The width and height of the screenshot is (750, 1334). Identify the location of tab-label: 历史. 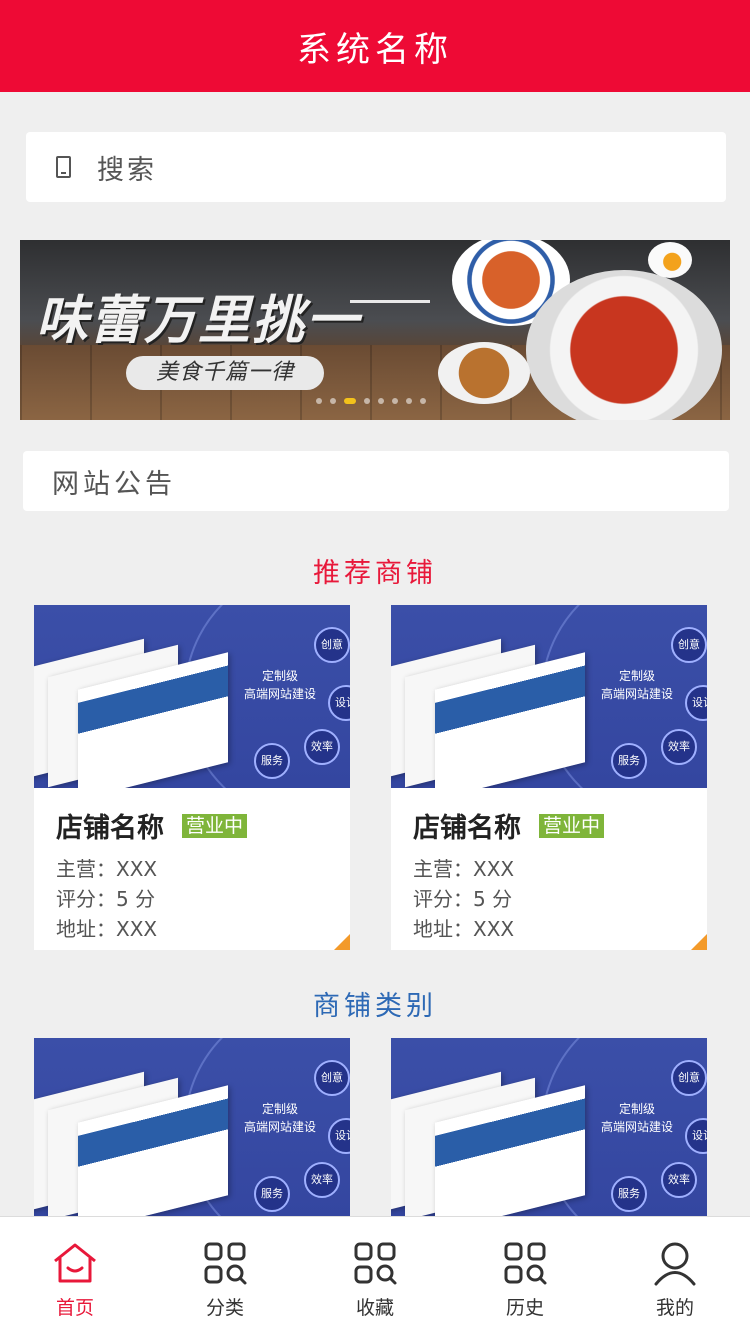
(524, 1308).